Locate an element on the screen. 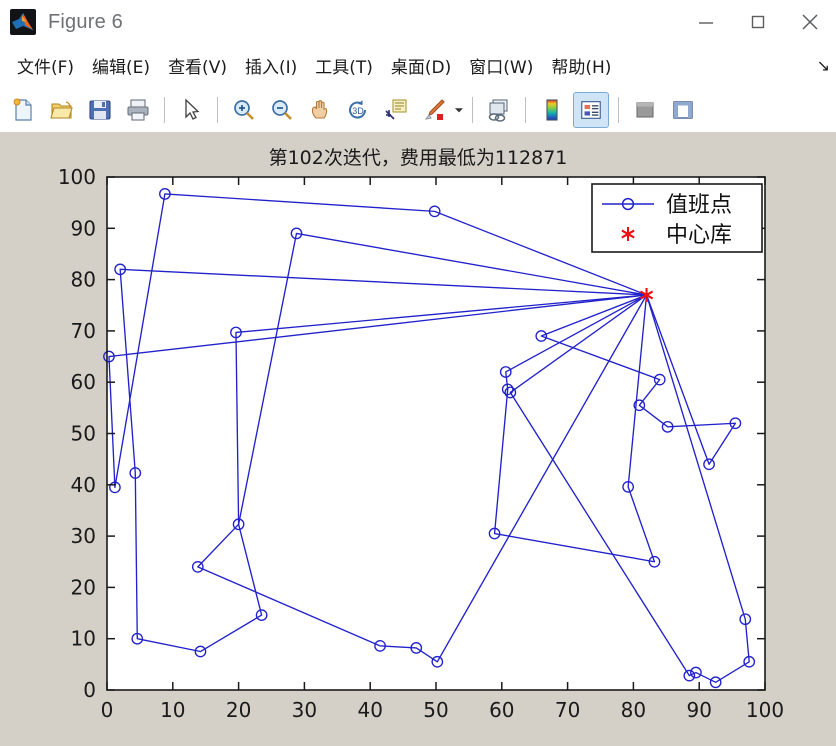  legend-icon is located at coordinates (591, 109).